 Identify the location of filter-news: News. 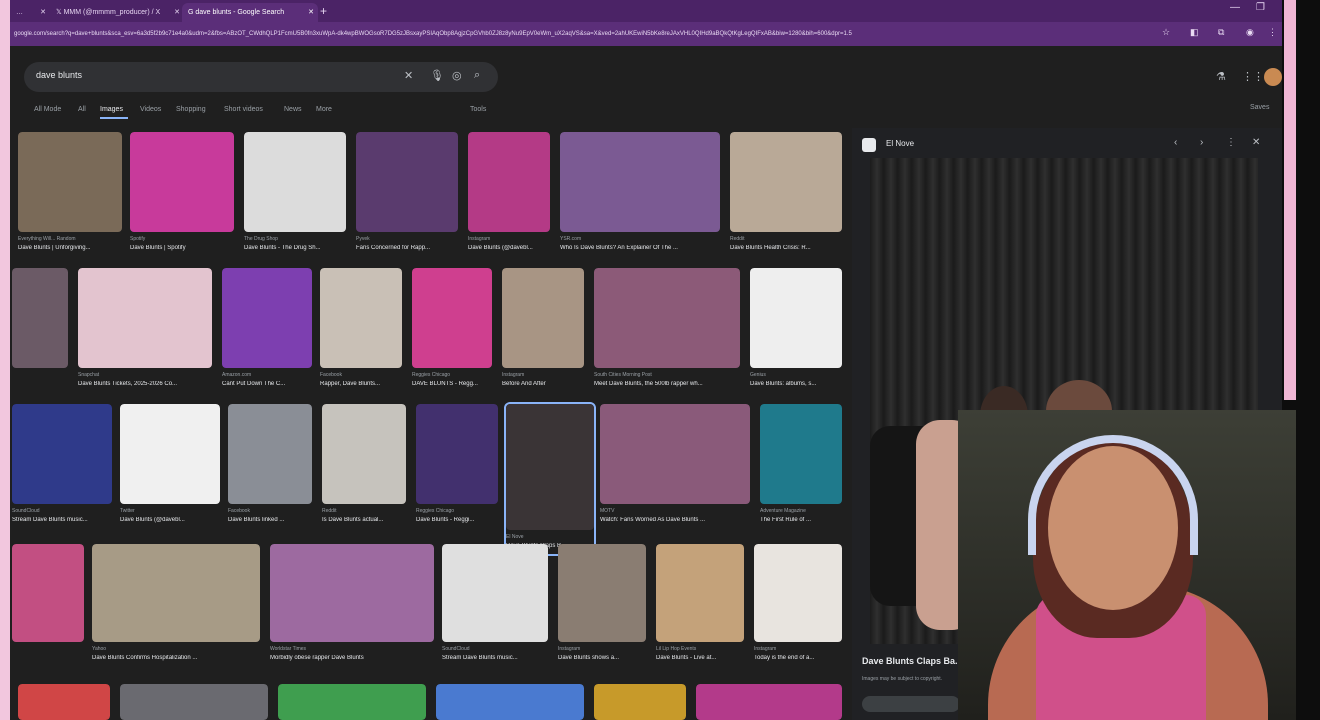
(293, 109).